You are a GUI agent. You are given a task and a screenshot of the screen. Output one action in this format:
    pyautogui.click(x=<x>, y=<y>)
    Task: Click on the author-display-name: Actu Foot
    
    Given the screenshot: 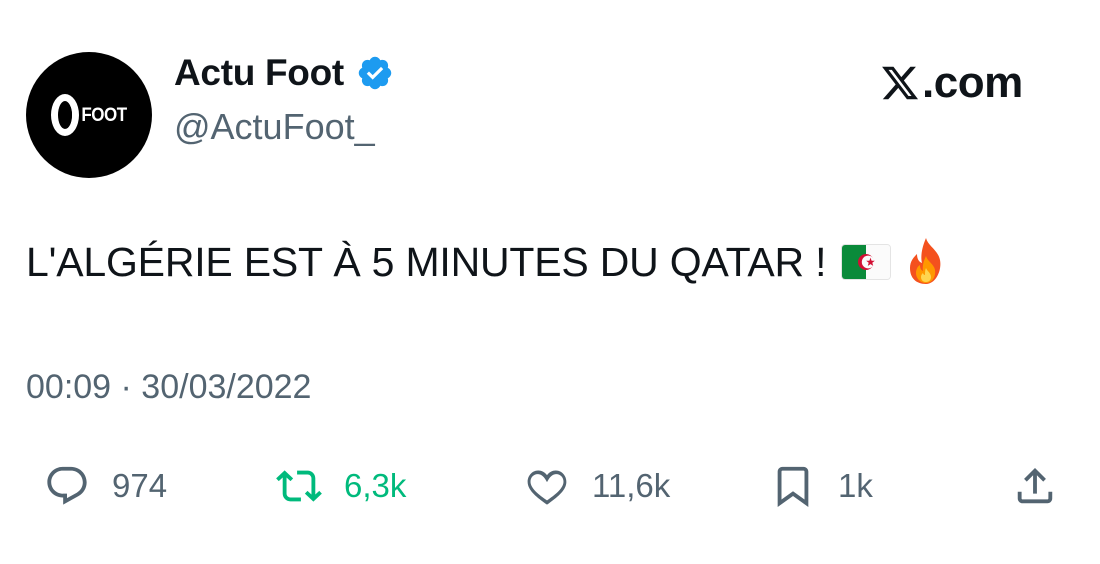 What is the action you would take?
    pyautogui.click(x=259, y=73)
    